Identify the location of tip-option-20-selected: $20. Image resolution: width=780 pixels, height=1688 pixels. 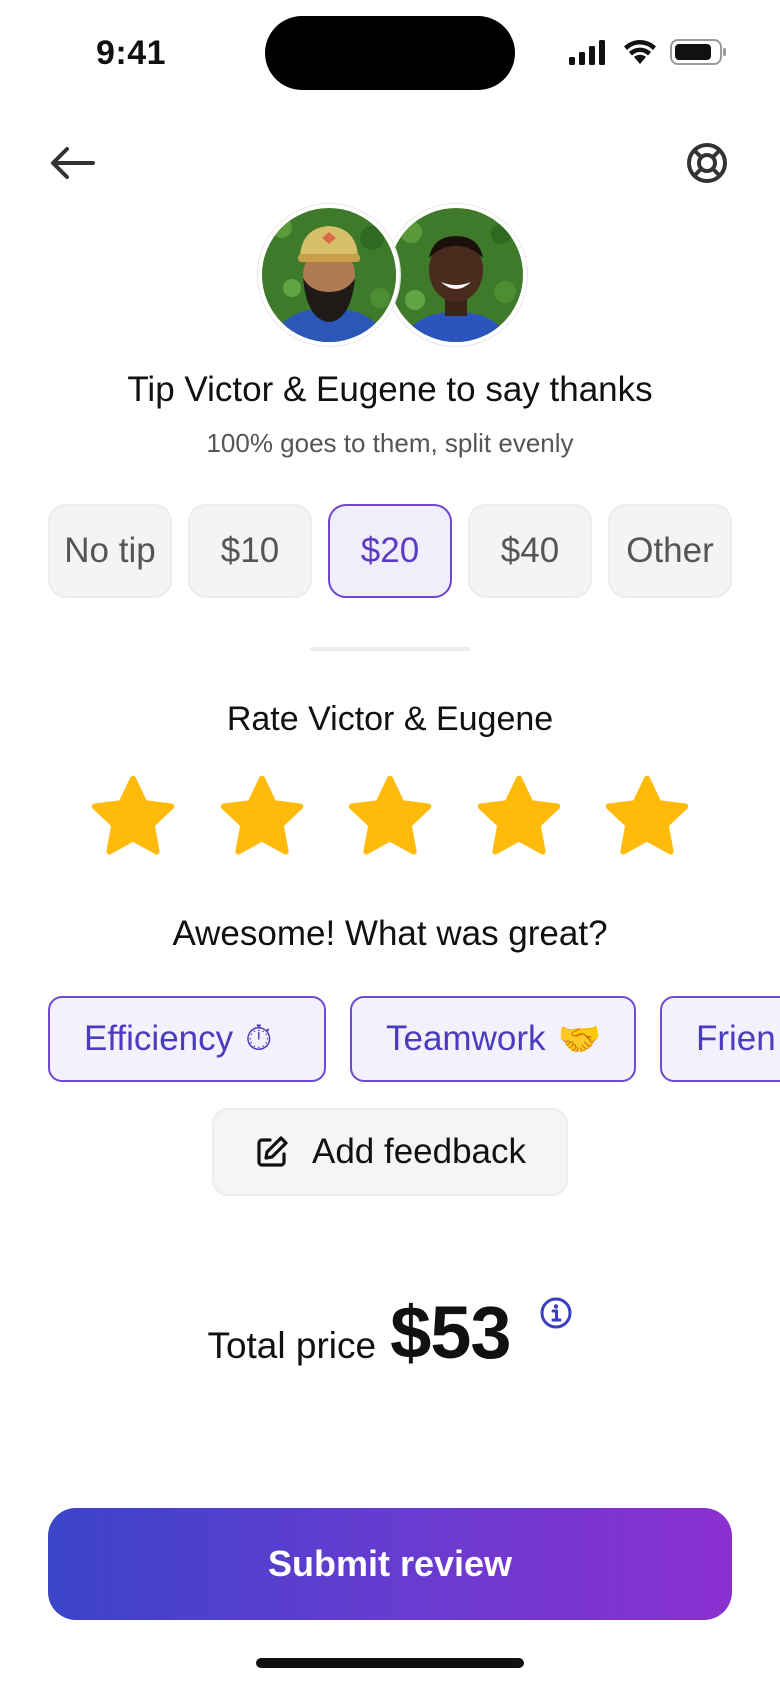
(390, 551).